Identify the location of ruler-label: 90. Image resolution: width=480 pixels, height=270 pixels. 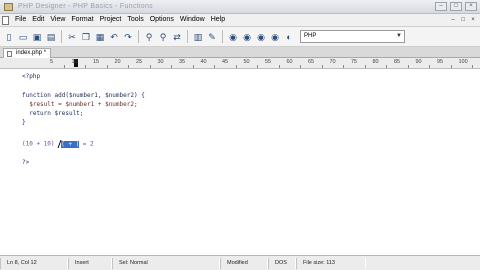
(418, 62).